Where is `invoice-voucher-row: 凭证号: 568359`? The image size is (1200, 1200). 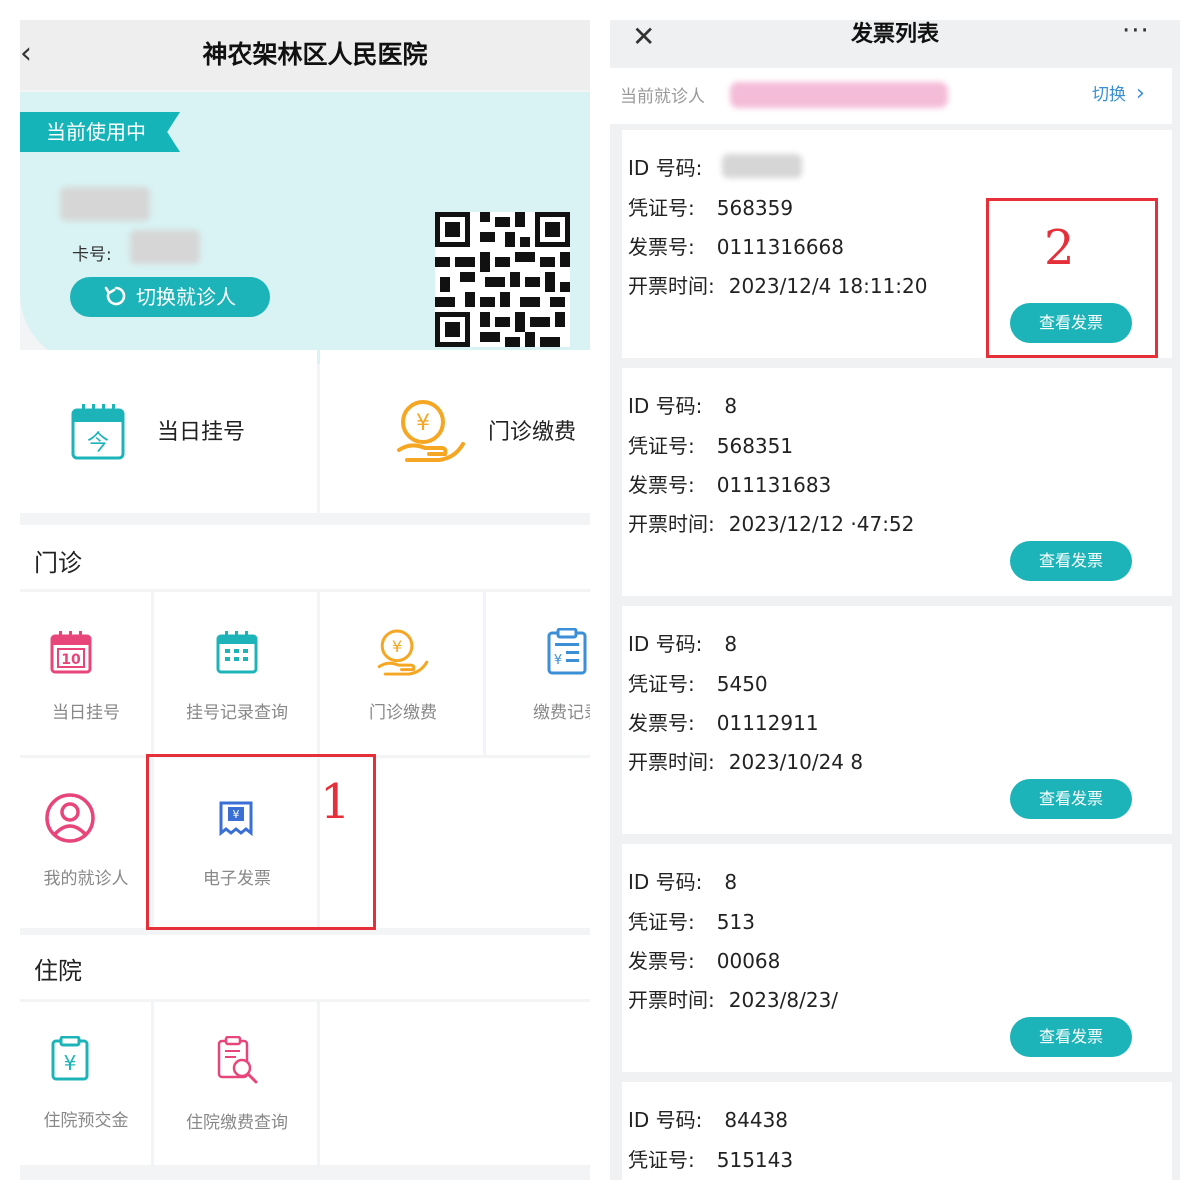
invoice-voucher-row: 凭证号: 568359 is located at coordinates (711, 208).